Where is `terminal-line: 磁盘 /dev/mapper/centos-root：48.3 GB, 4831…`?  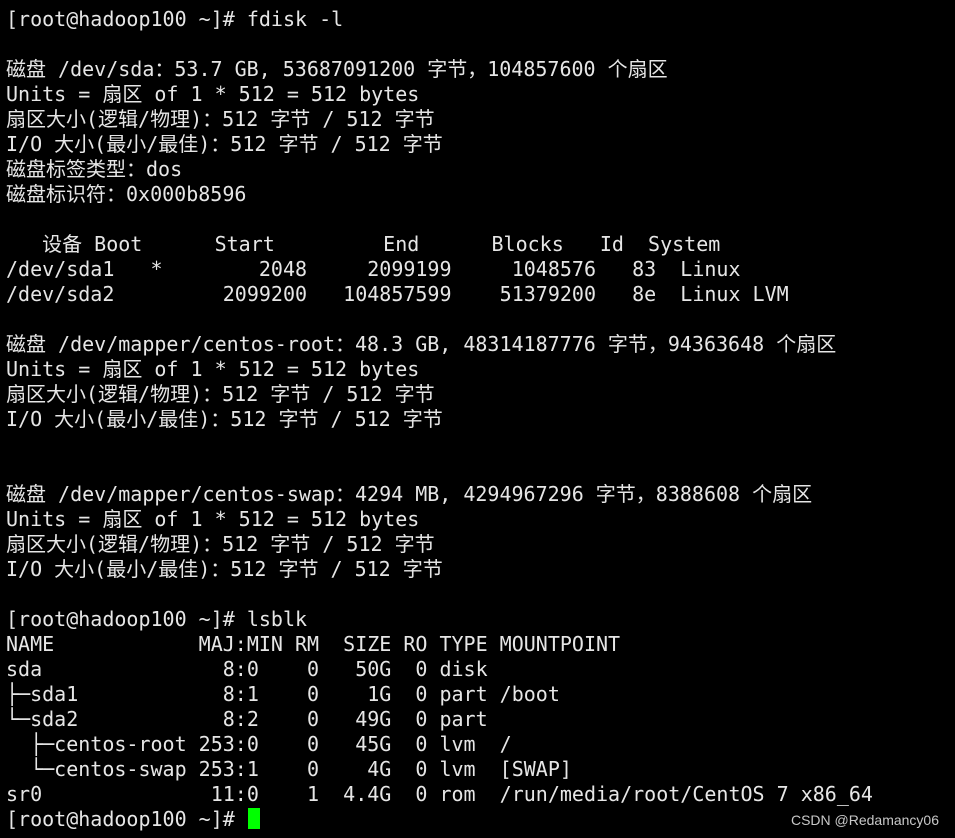
terminal-line: 磁盘 /dev/mapper/centos-root：48.3 GB, 4831… is located at coordinates (421, 344).